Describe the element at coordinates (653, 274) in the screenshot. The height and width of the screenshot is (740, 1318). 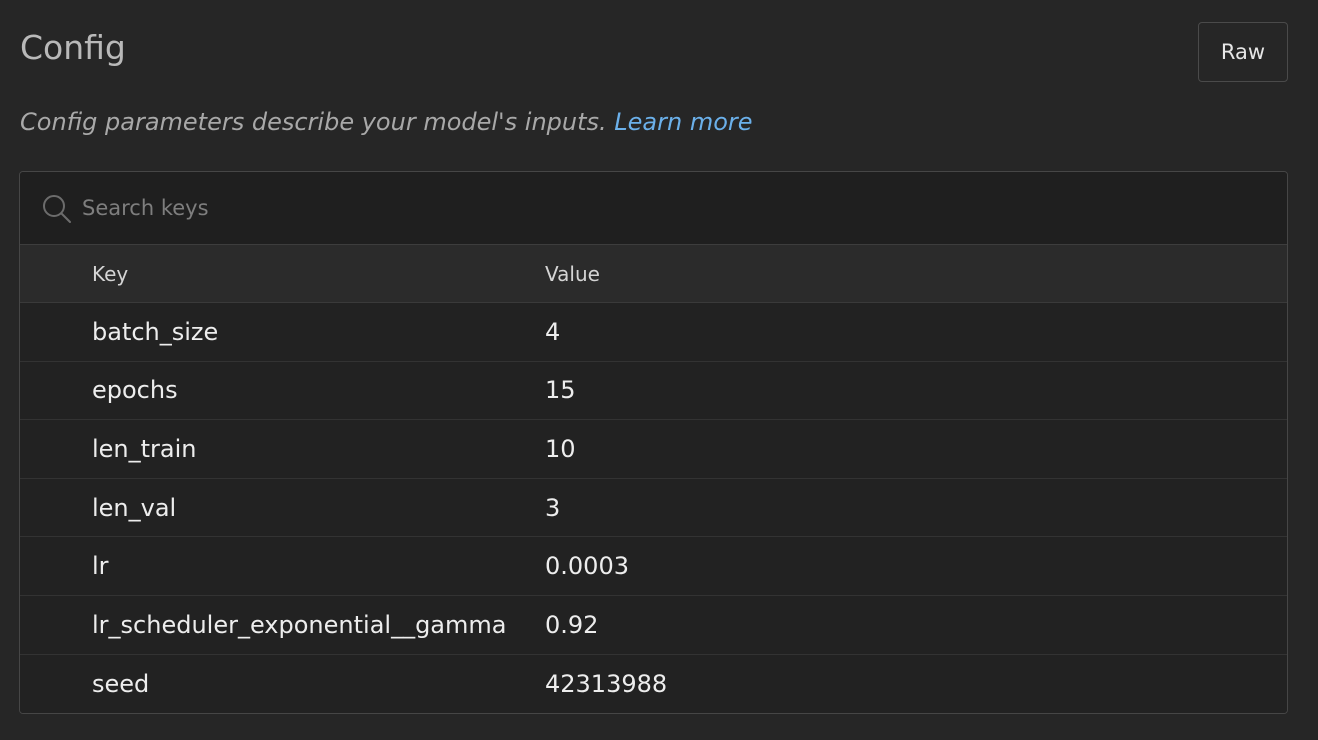
I see `table-header: Key Value` at that location.